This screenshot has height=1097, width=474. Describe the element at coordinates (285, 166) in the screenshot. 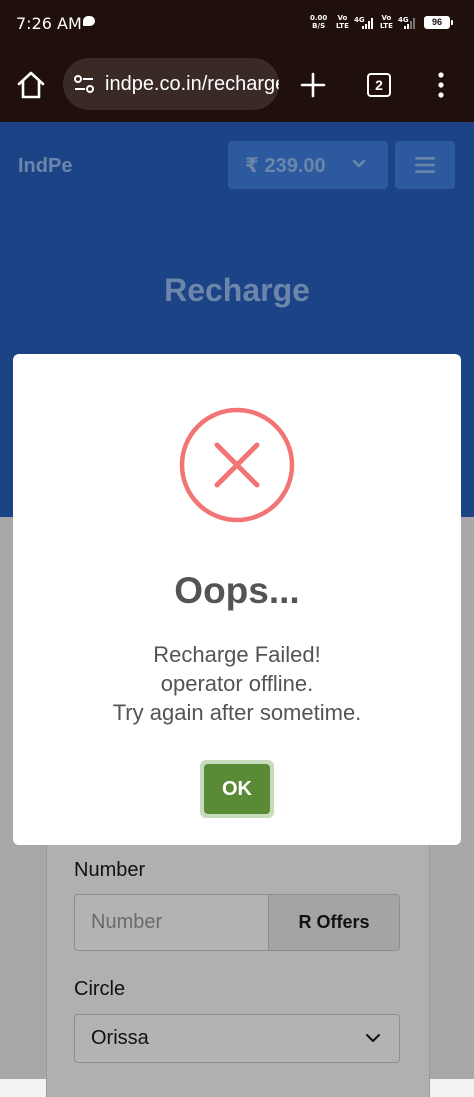

I see `wallet-balance: ₹ 239.00` at that location.